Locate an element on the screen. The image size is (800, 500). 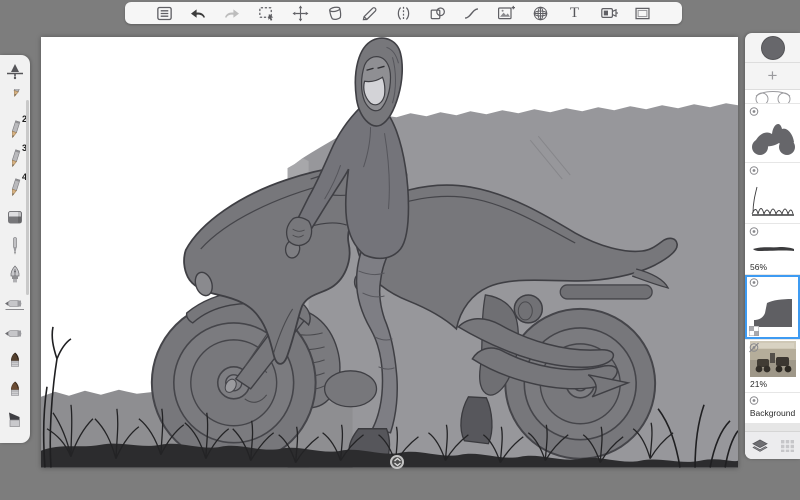
angled-shader-icon is located at coordinates (14, 419).